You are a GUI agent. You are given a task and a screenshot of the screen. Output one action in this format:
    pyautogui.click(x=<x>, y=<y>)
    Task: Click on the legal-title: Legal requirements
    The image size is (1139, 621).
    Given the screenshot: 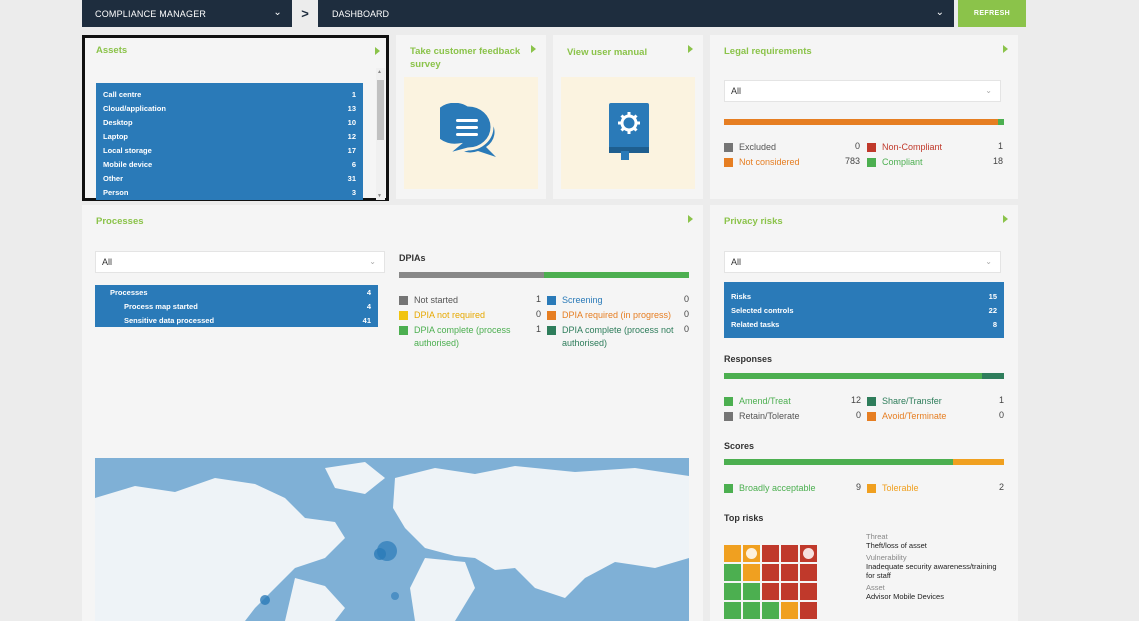 What is the action you would take?
    pyautogui.click(x=768, y=51)
    